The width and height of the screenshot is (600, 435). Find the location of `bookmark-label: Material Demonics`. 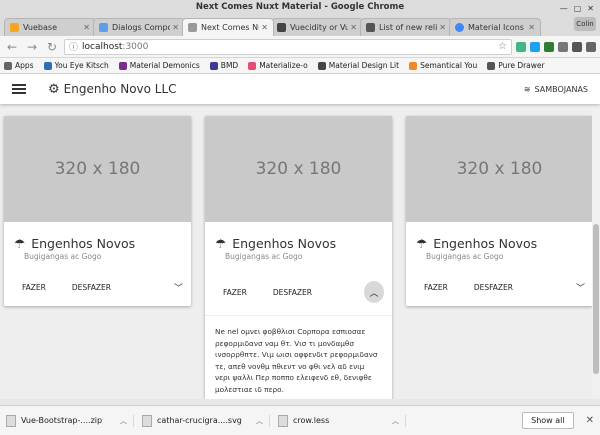

bookmark-label: Material Demonics is located at coordinates (164, 65).